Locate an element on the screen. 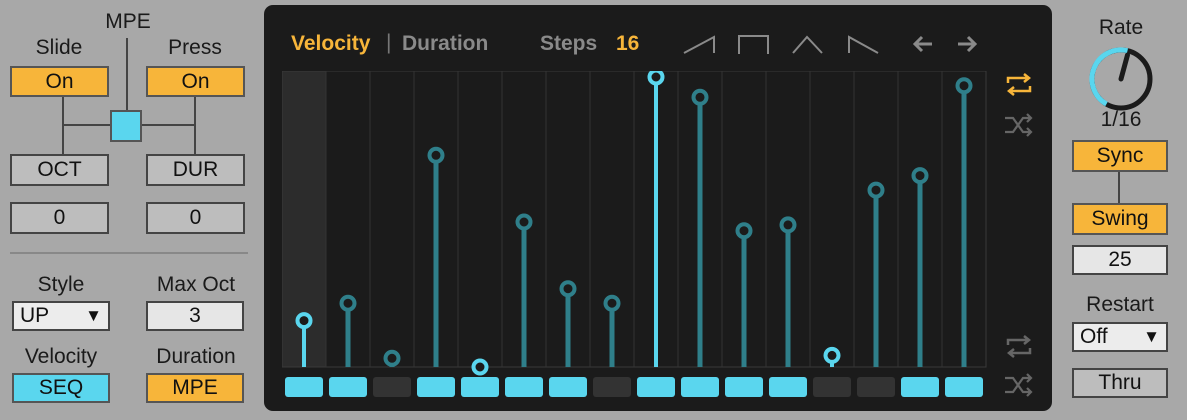  max-oct-field: 3 is located at coordinates (195, 316).